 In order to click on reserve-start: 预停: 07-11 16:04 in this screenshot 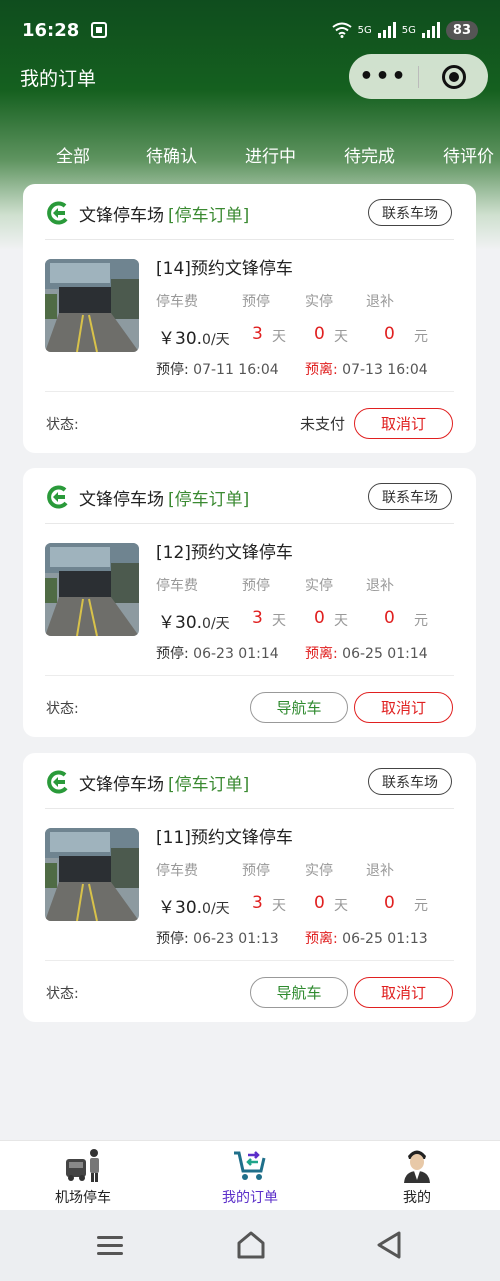, I will do `click(217, 369)`.